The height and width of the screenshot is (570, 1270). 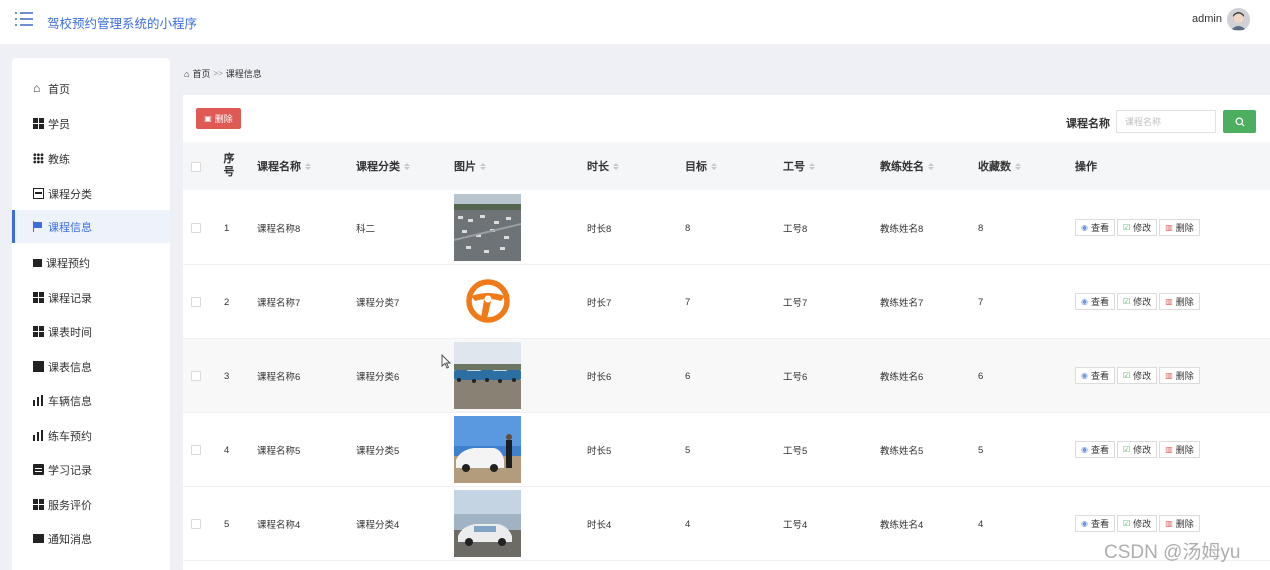 I want to click on breadcrumb-home: 首页, so click(x=201, y=73).